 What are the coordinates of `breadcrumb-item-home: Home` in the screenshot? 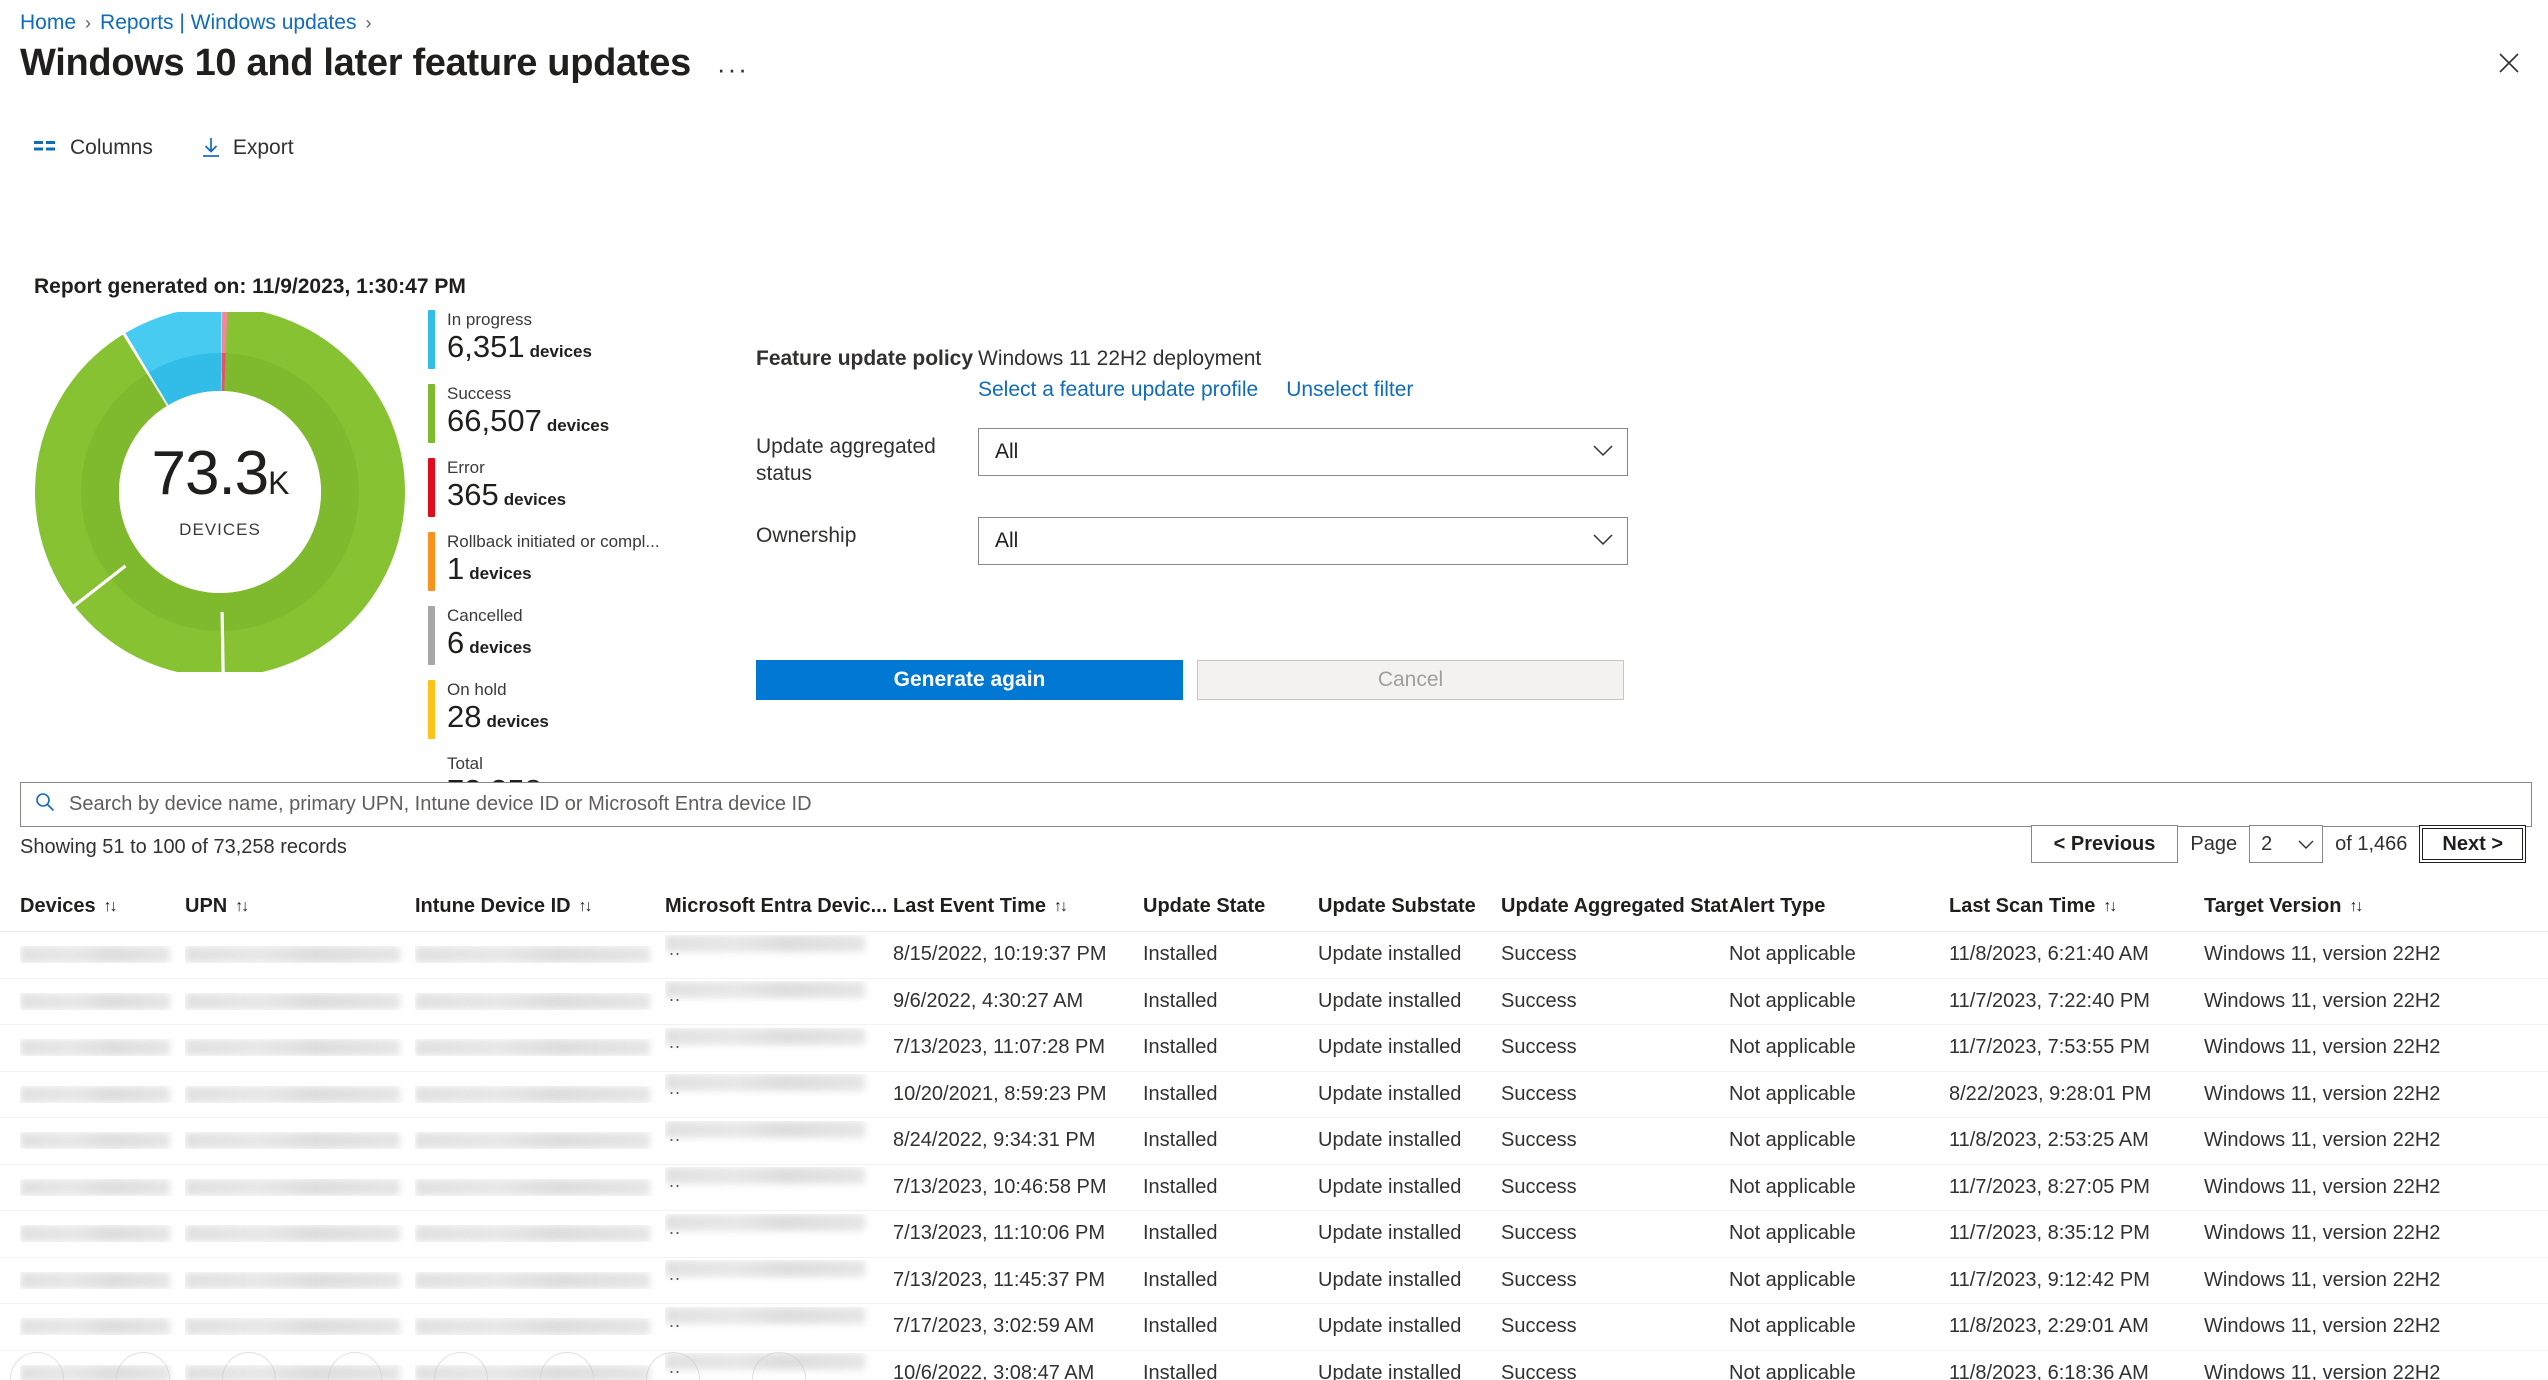 It's located at (48, 23).